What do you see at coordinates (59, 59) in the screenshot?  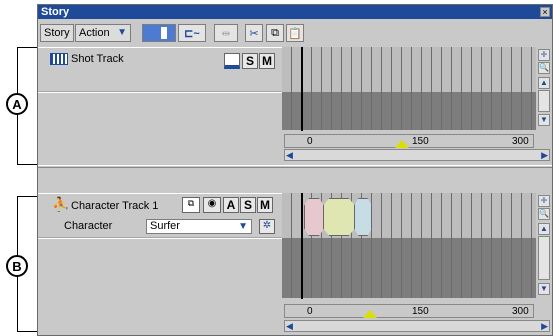 I see `clapboard-icon` at bounding box center [59, 59].